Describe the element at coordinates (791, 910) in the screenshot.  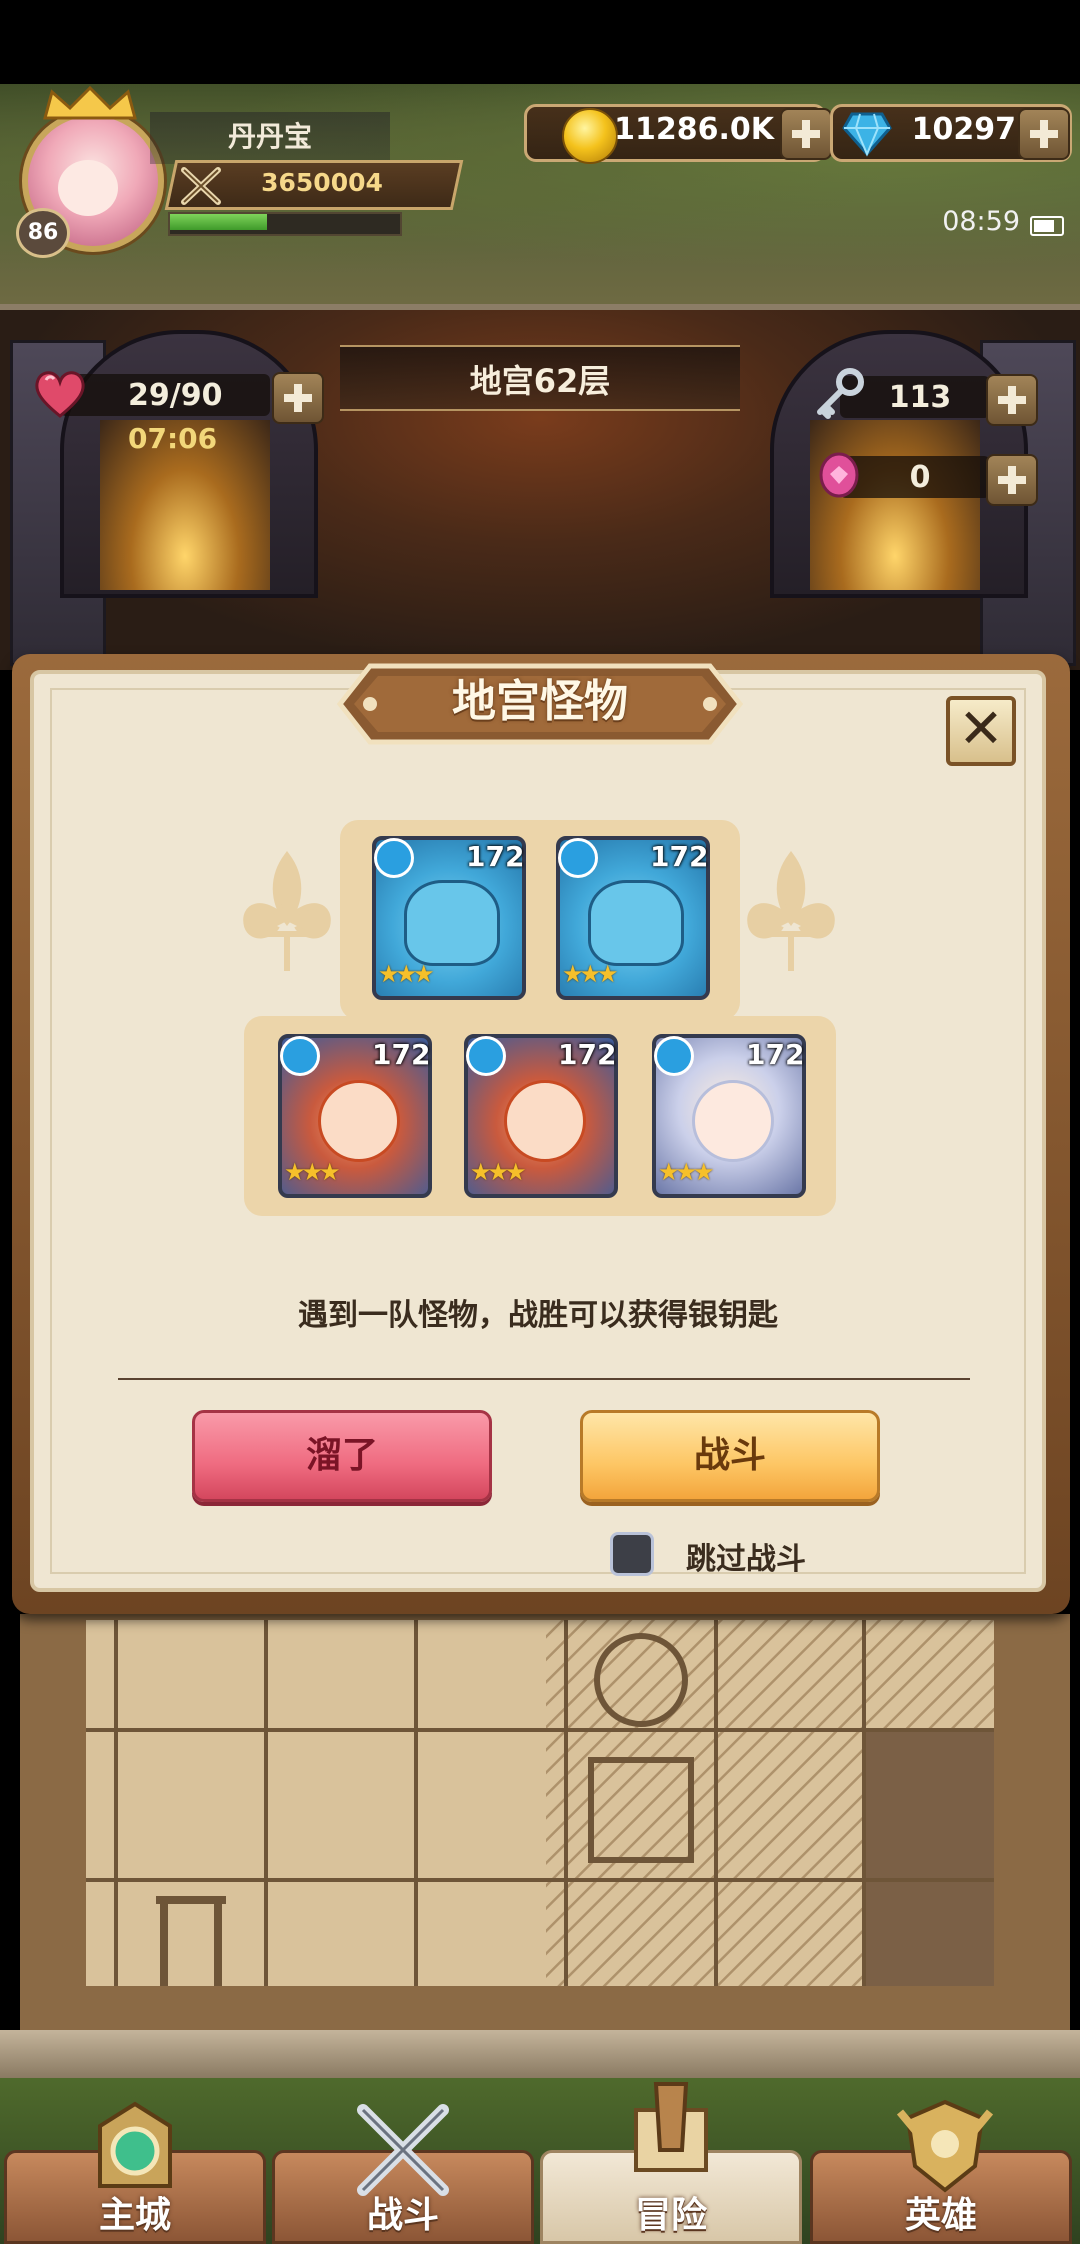
I see `fleur-de-lis-right-icon` at that location.